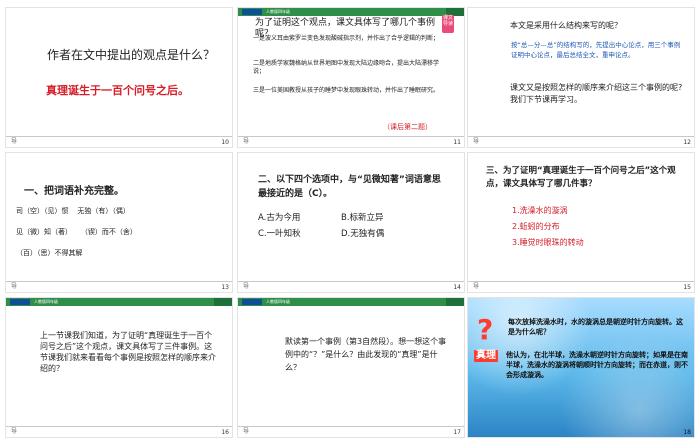 The width and height of the screenshot is (700, 438). I want to click on slide-number: 15, so click(687, 287).